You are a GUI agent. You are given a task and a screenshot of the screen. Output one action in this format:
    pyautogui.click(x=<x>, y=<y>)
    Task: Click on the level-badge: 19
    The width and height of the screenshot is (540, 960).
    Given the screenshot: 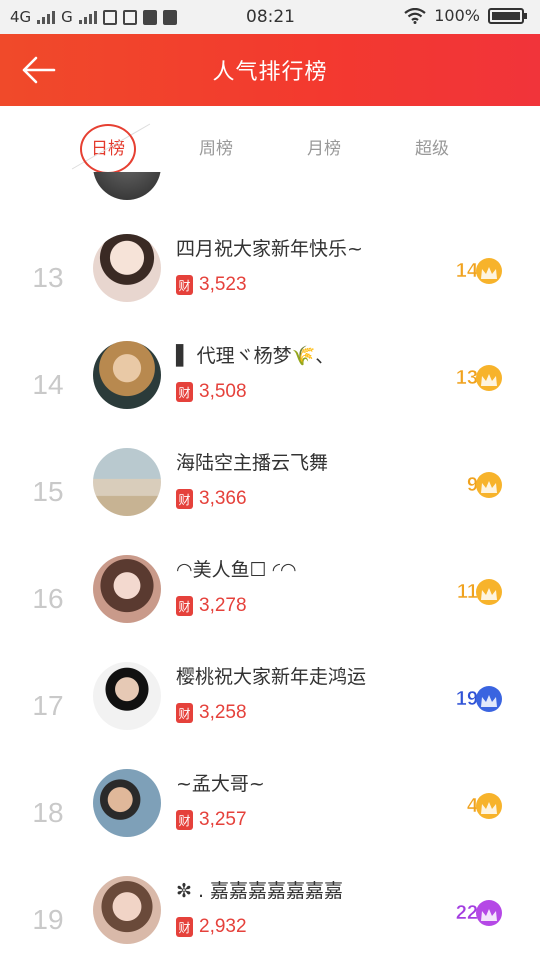 What is the action you would take?
    pyautogui.click(x=478, y=699)
    